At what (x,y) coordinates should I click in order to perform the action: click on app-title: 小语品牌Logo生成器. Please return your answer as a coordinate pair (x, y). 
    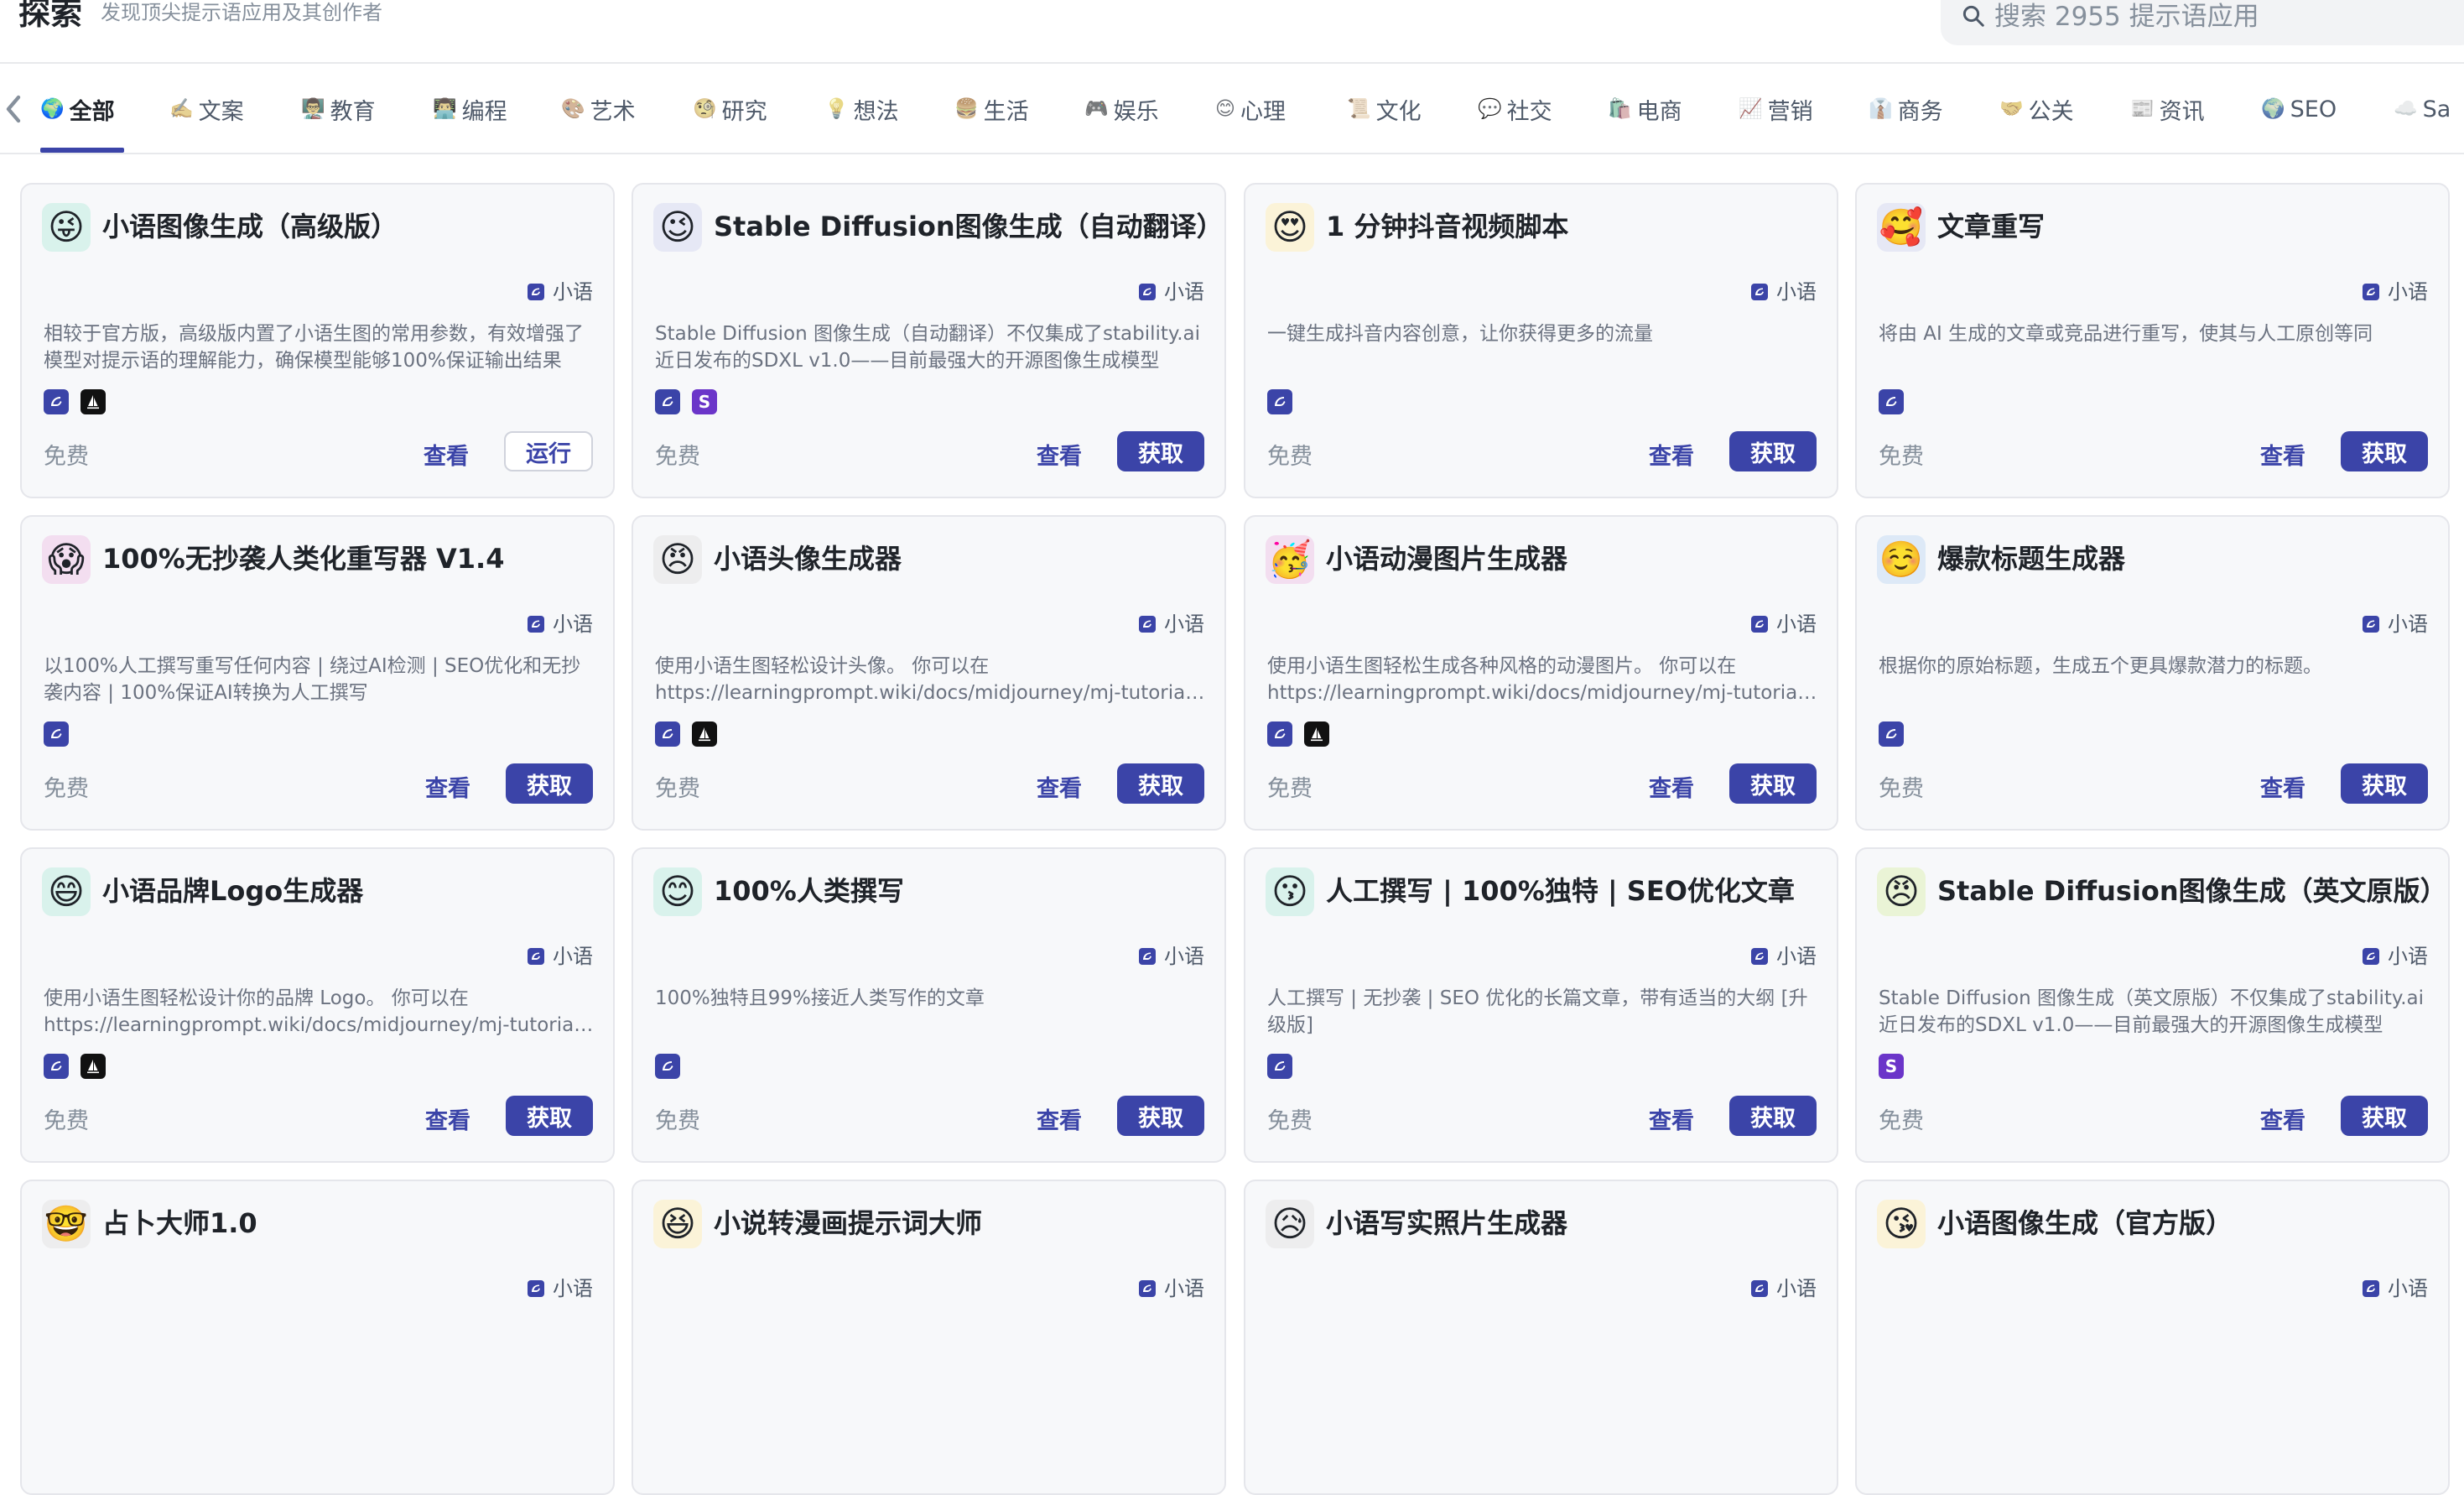
    Looking at the image, I should click on (232, 891).